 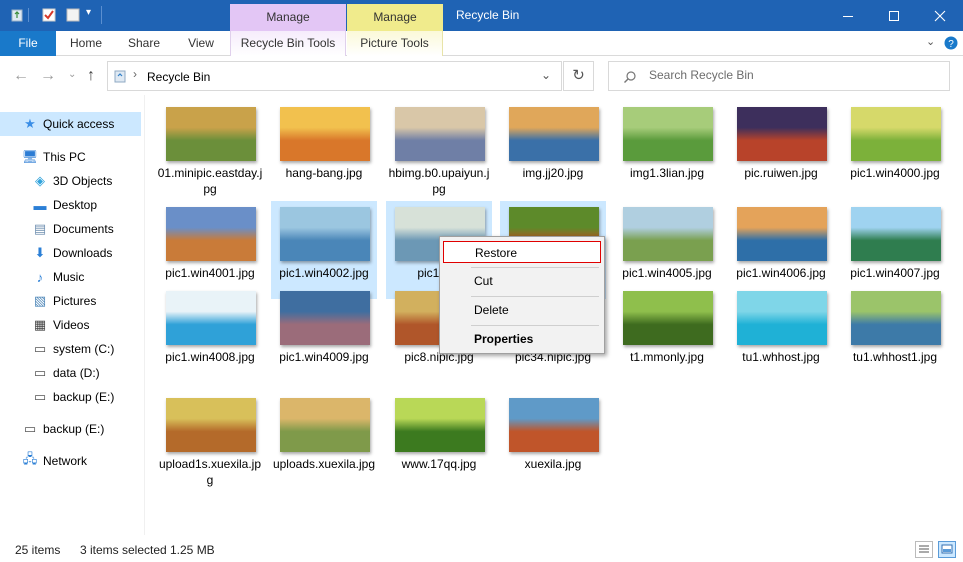 What do you see at coordinates (895, 173) in the screenshot?
I see `file-name: pic1.win4000.jpg` at bounding box center [895, 173].